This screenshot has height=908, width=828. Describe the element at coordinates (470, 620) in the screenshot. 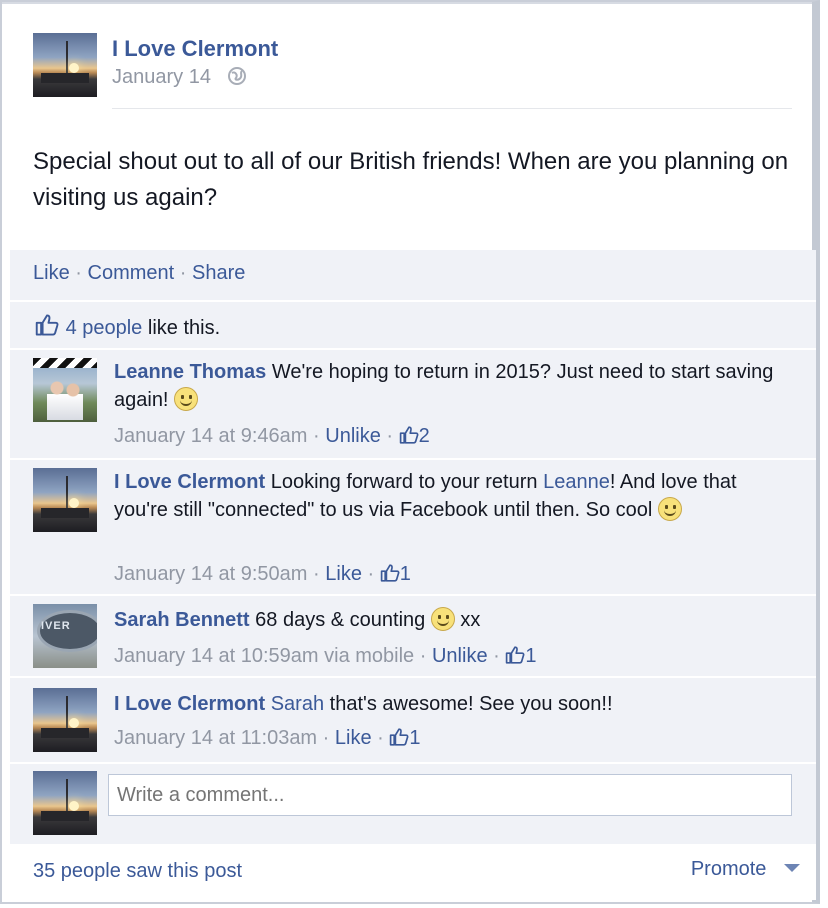

I see `comment-text: xx` at that location.